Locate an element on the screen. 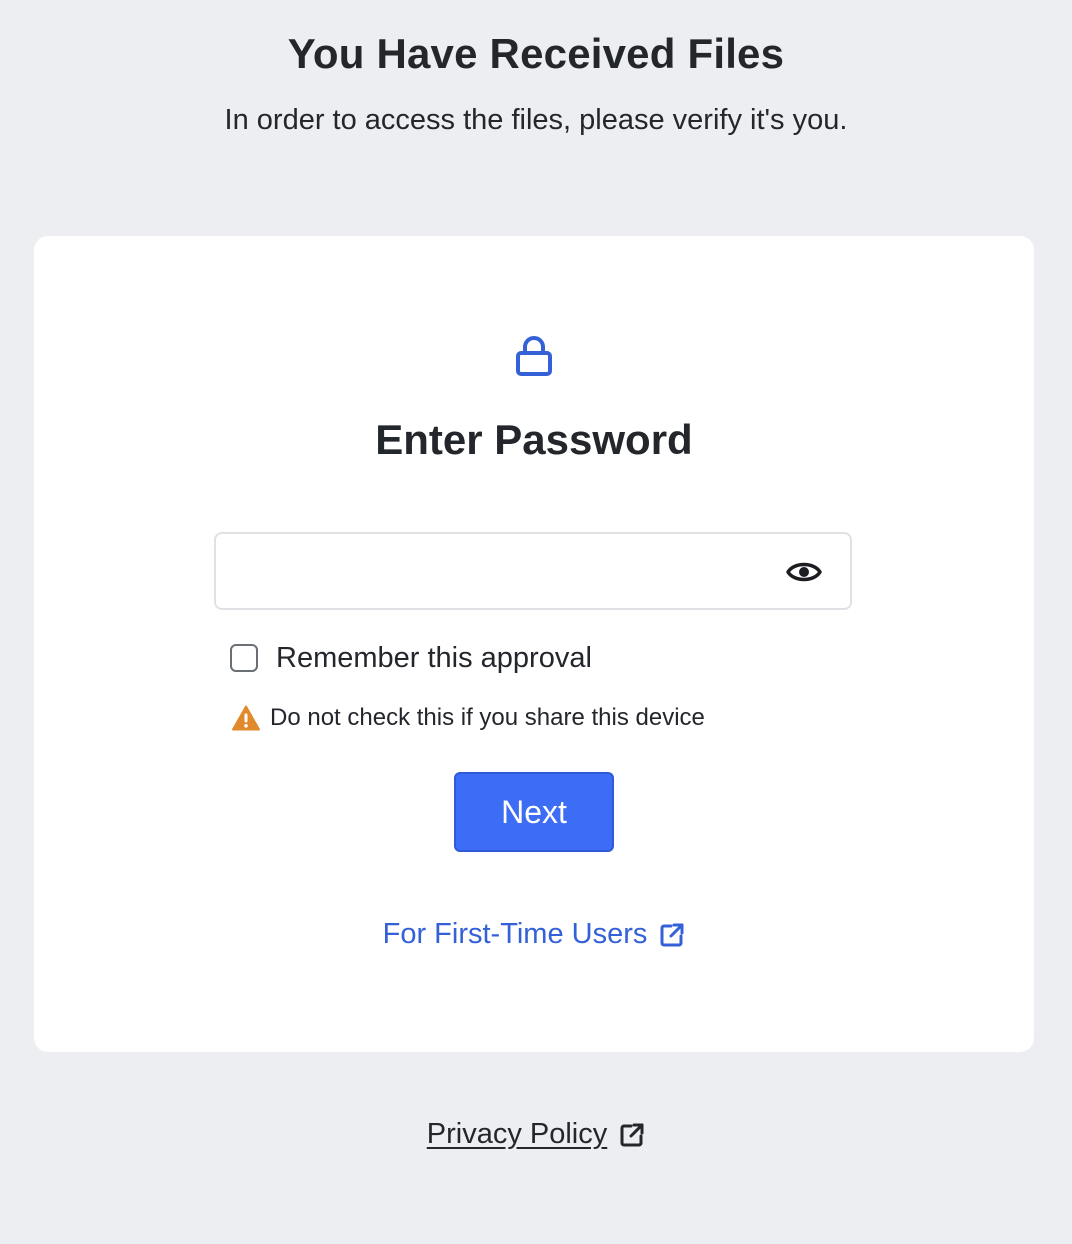 The width and height of the screenshot is (1072, 1244). first-time-users-label: For First-Time Users is located at coordinates (515, 934).